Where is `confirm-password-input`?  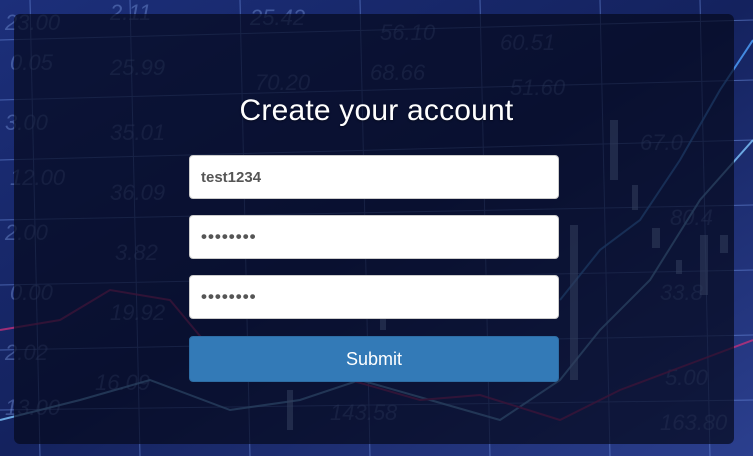
confirm-password-input is located at coordinates (374, 297).